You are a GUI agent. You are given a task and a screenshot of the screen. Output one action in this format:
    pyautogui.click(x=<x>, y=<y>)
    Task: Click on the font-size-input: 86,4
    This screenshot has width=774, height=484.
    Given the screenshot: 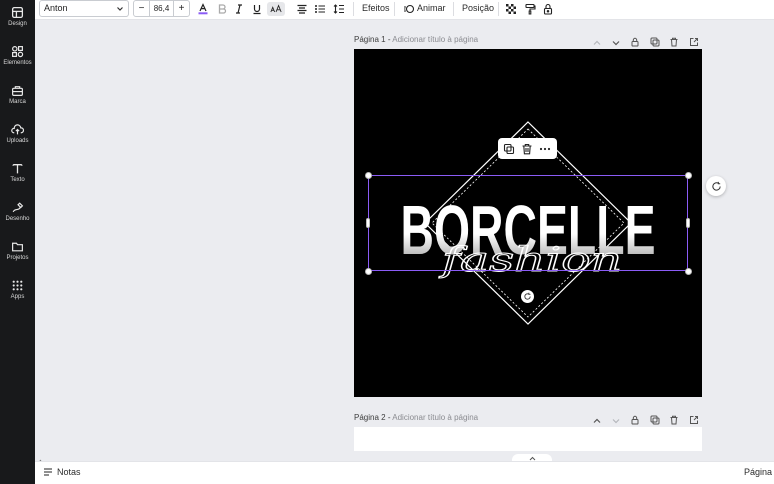 What is the action you would take?
    pyautogui.click(x=161, y=8)
    